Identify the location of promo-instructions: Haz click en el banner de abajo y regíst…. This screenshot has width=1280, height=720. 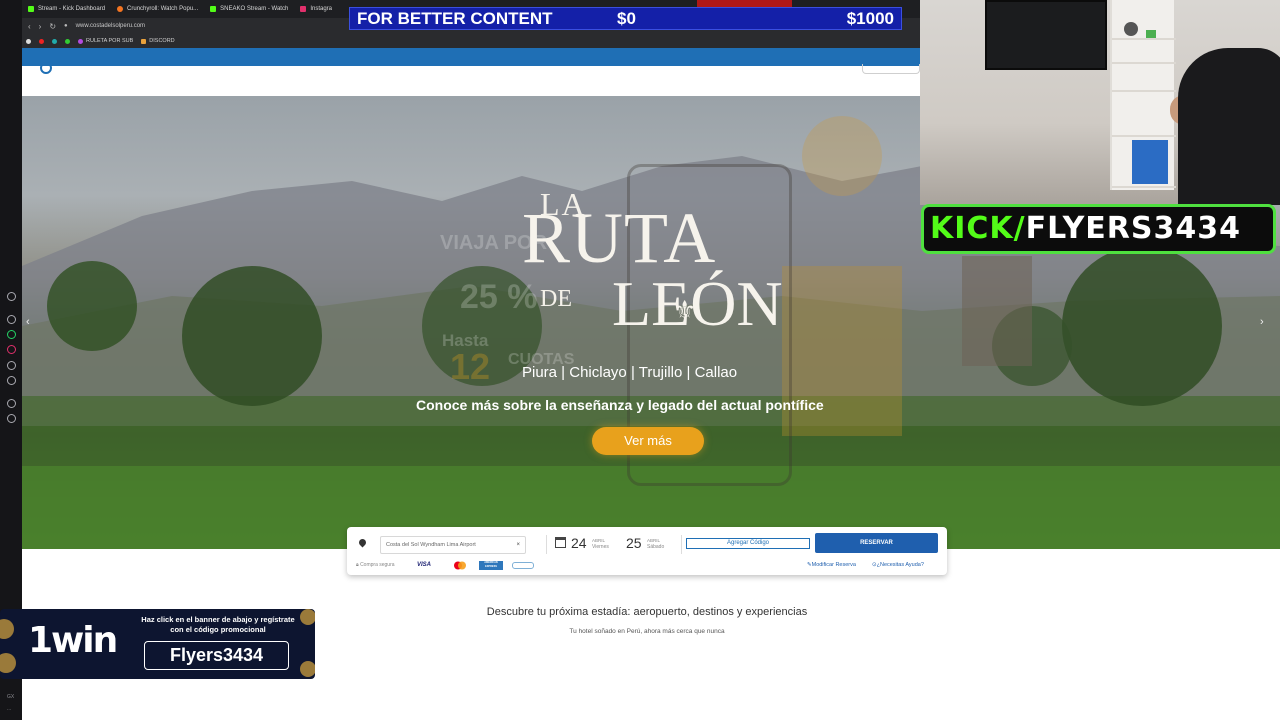
(218, 624).